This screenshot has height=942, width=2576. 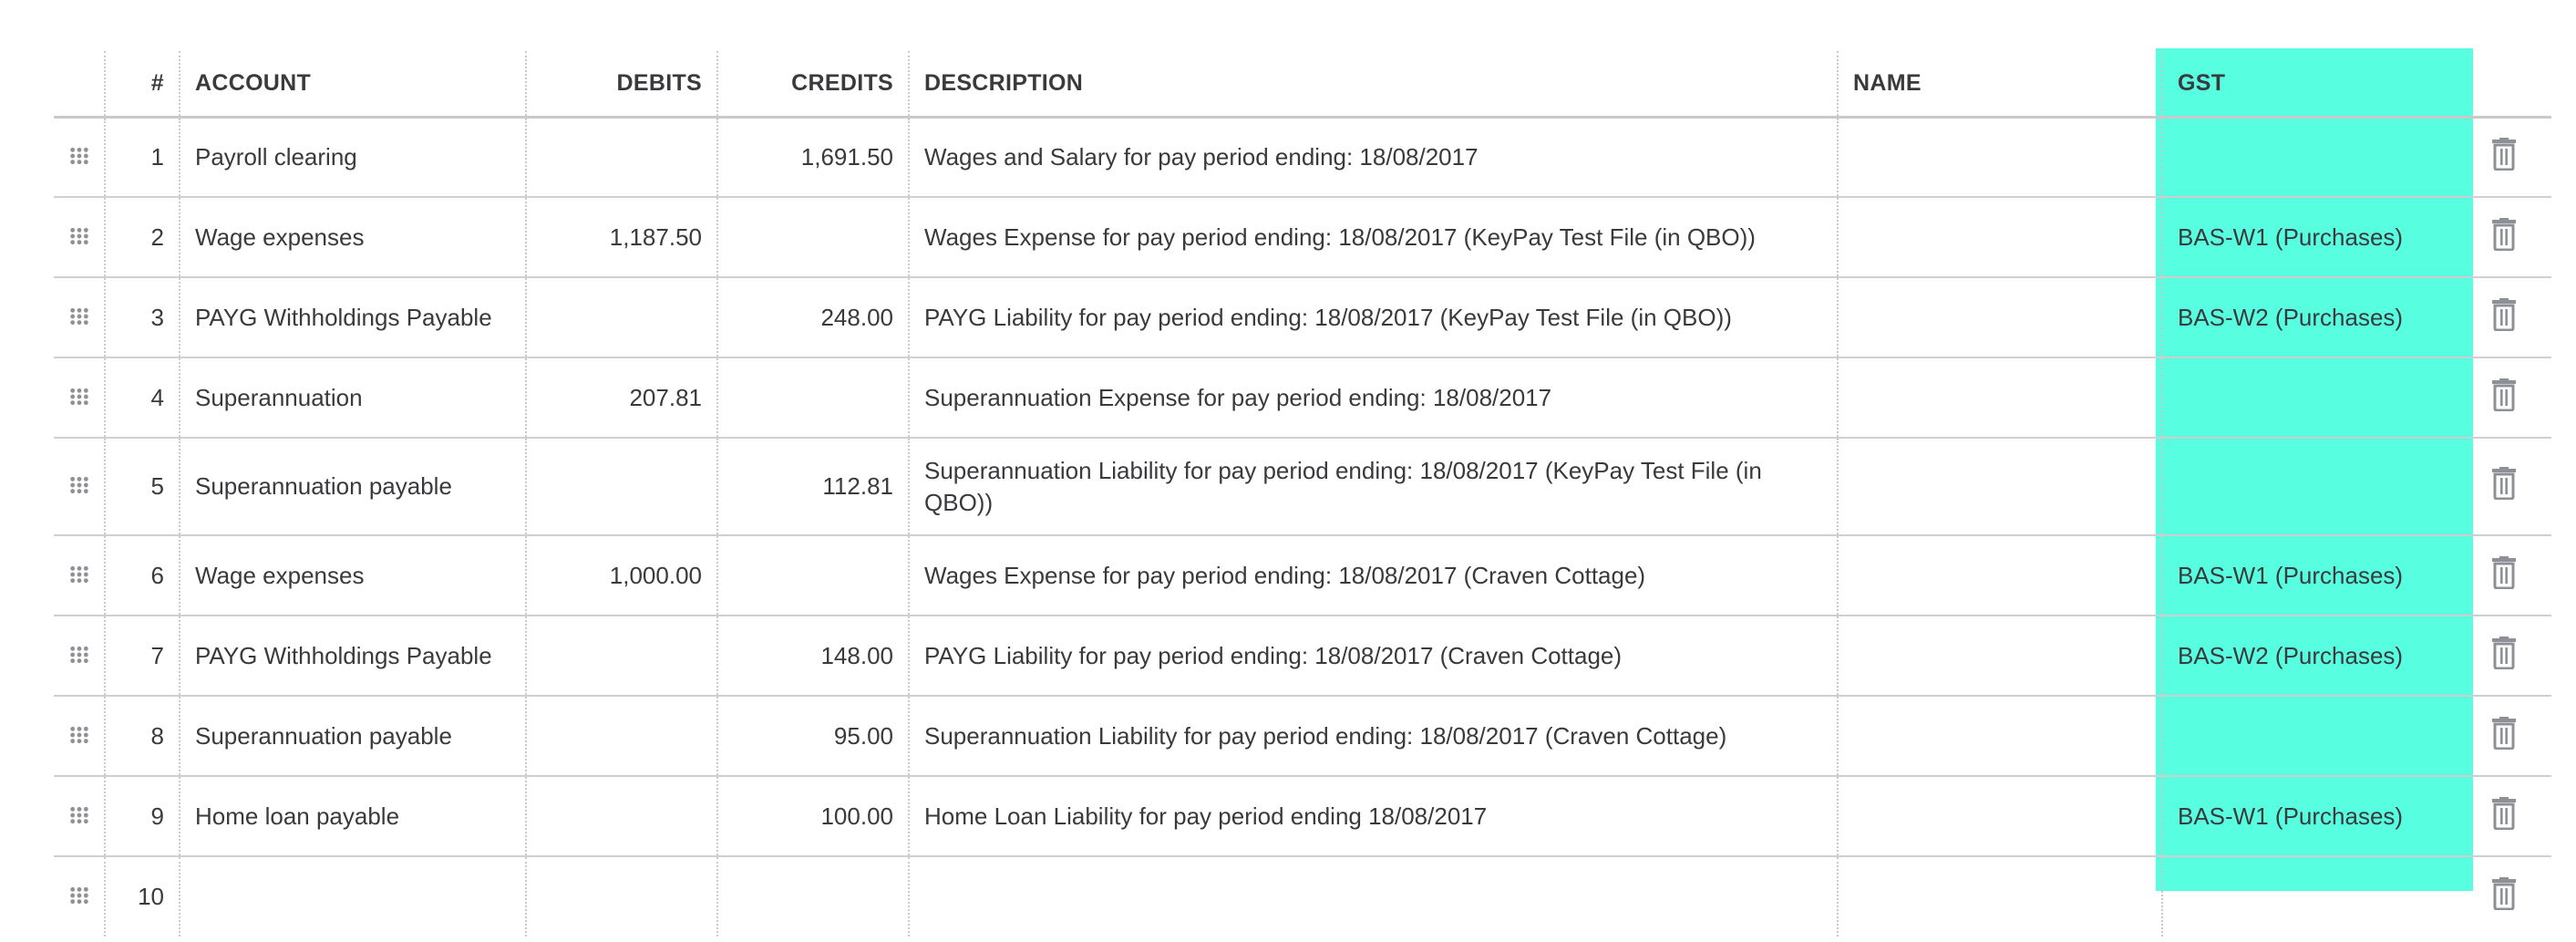 I want to click on credits-cell: 1,691.50, so click(x=812, y=157).